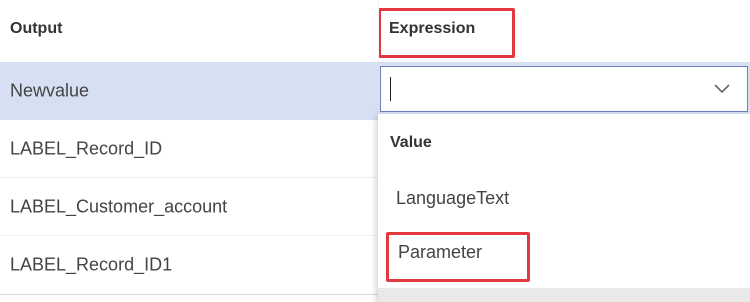 Image resolution: width=750 pixels, height=302 pixels. What do you see at coordinates (86, 148) in the screenshot?
I see `row-label: LABEL_Record_ID` at bounding box center [86, 148].